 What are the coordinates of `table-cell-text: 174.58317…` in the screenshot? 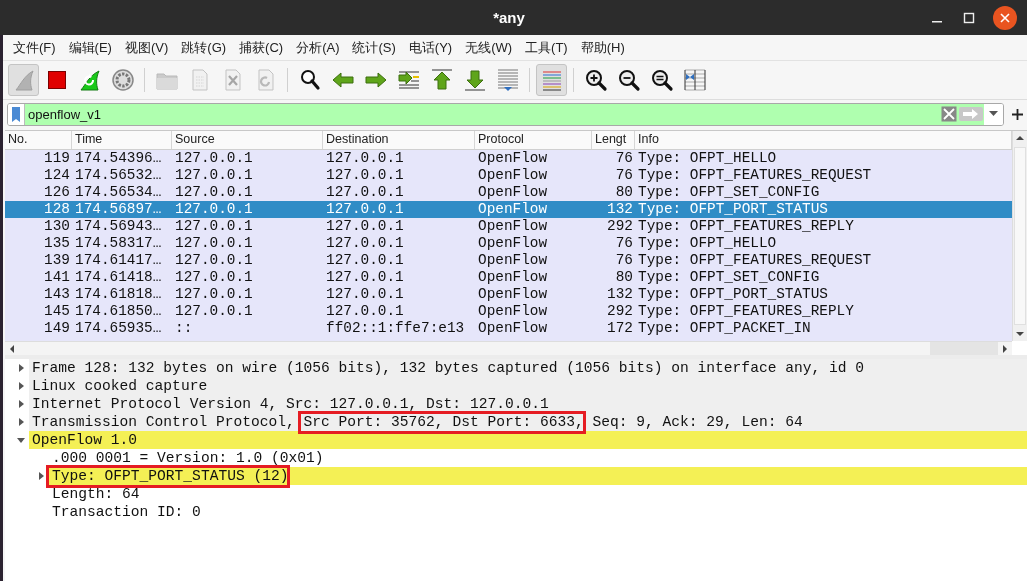 It's located at (118, 243).